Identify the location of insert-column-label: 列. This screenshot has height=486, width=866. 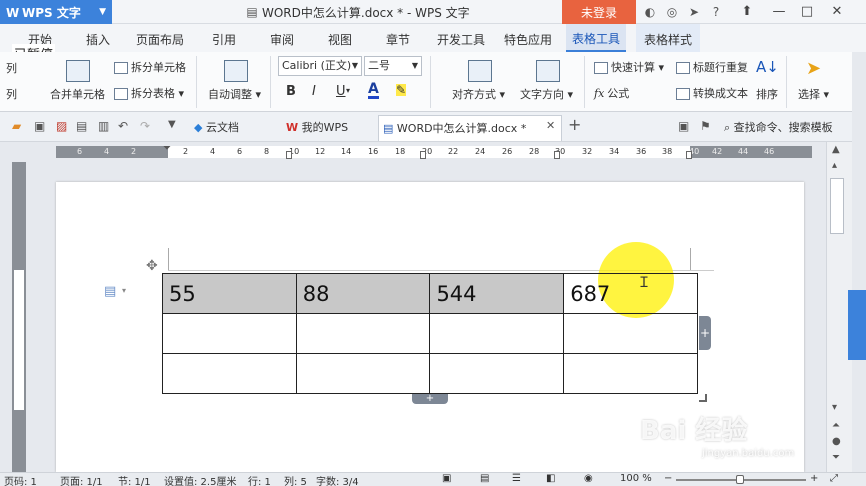
(11, 68).